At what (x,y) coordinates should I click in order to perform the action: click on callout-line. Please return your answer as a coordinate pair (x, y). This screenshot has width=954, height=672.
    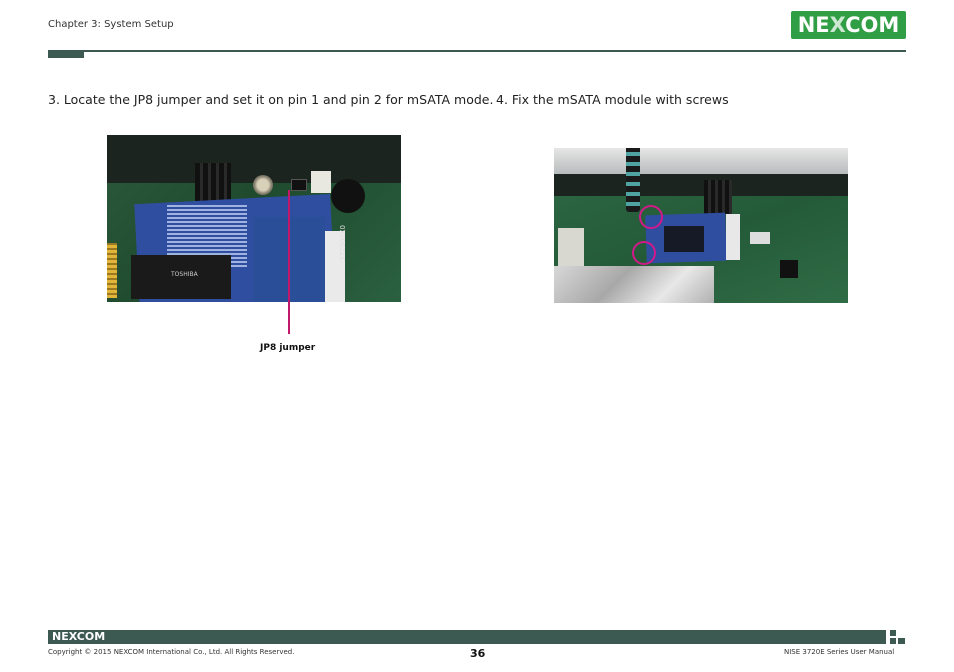
    Looking at the image, I should click on (289, 262).